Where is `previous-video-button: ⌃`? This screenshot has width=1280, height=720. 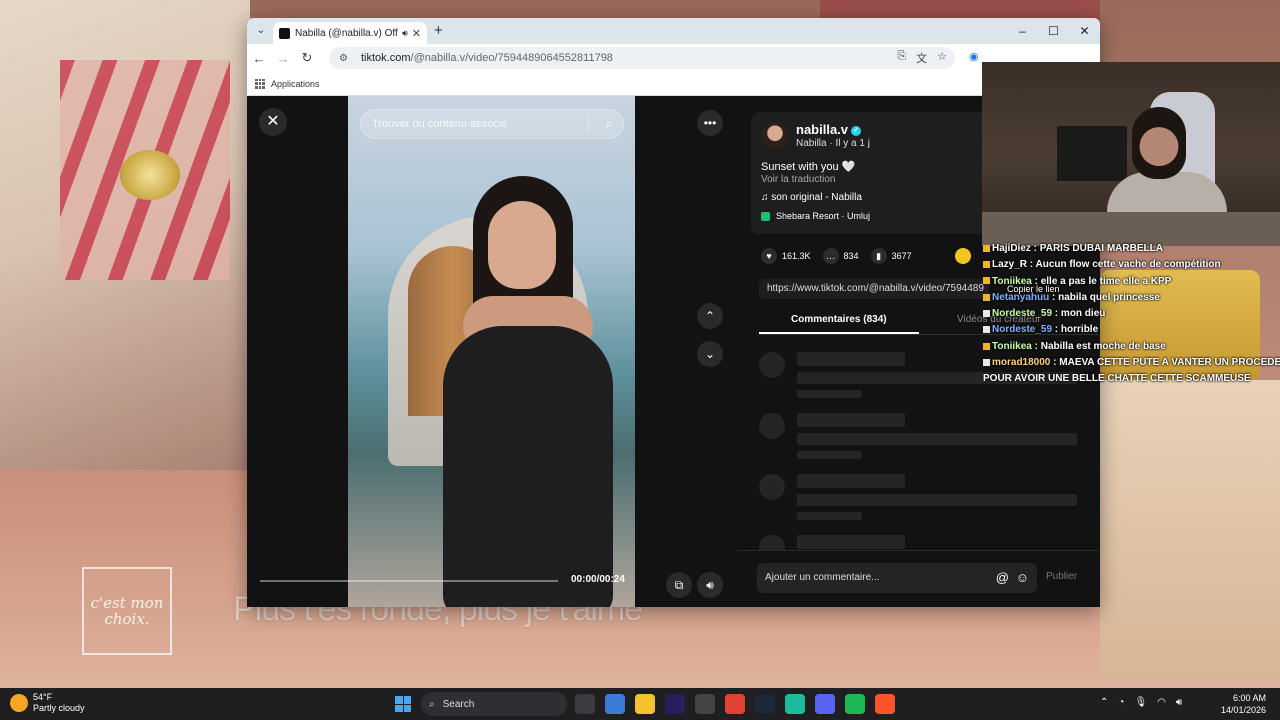 previous-video-button: ⌃ is located at coordinates (710, 316).